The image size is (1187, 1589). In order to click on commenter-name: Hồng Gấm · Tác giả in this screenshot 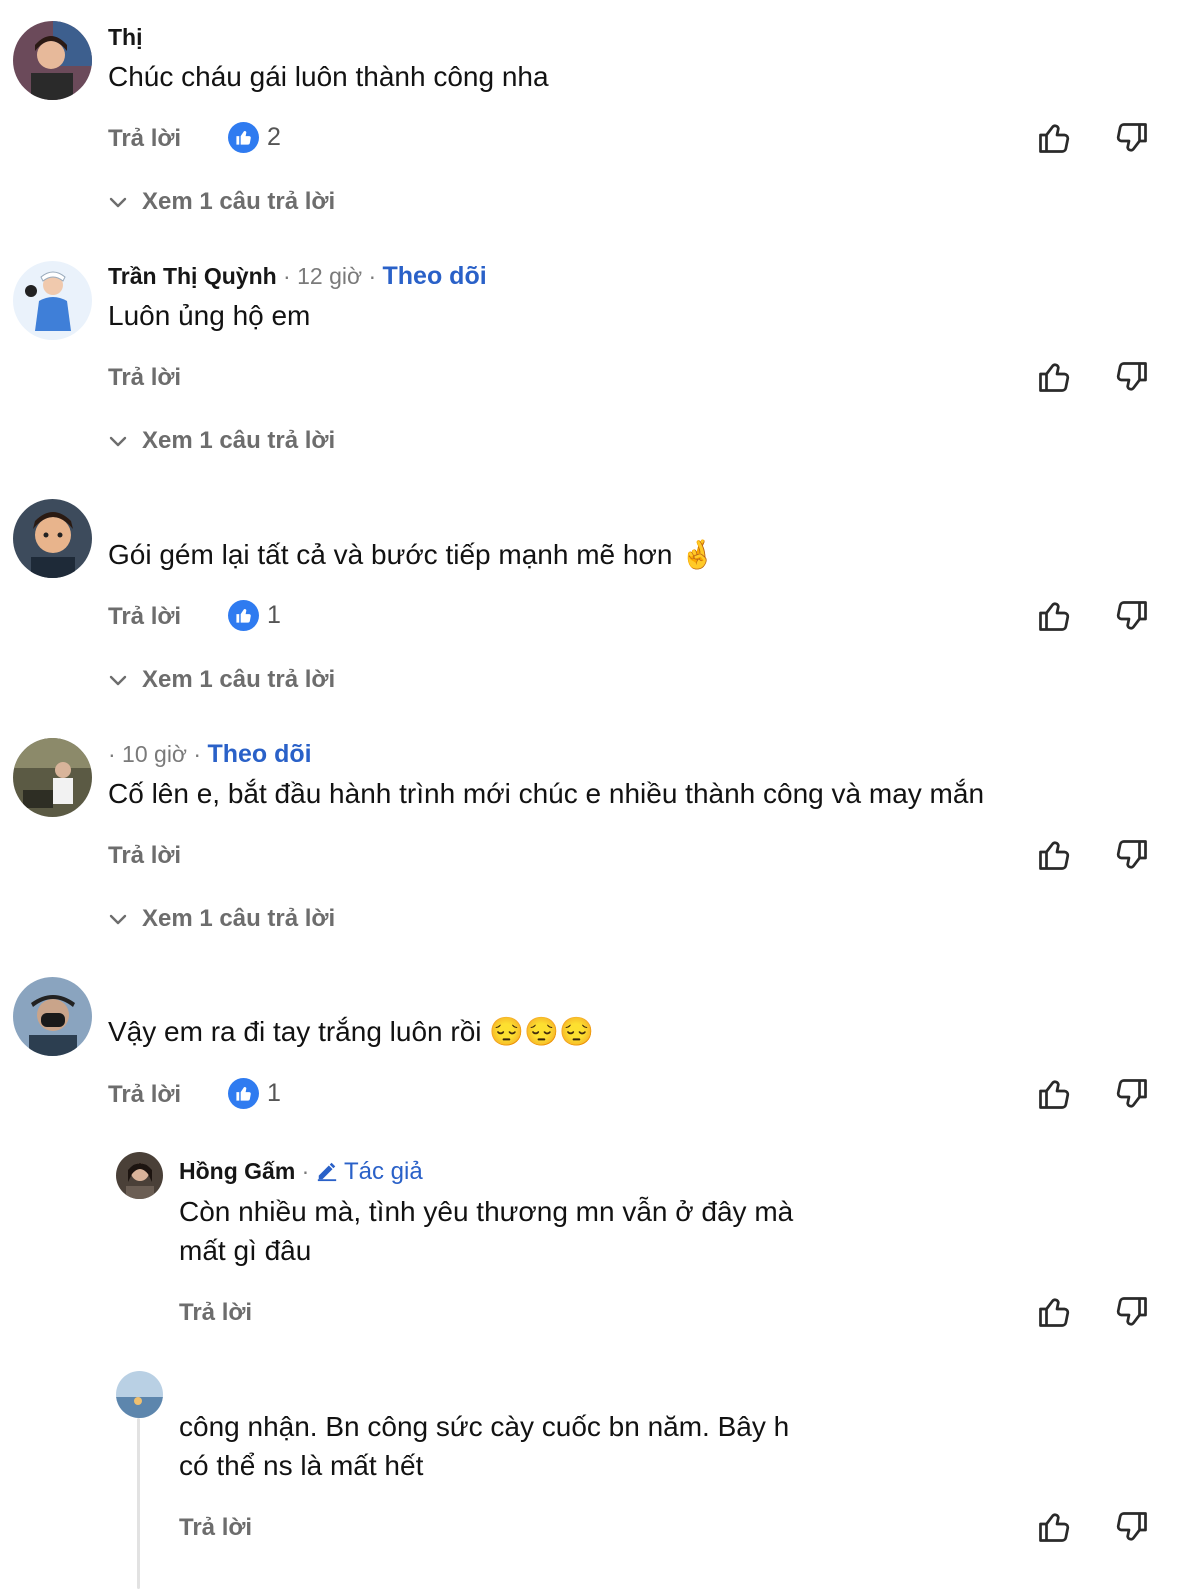, I will do `click(301, 1172)`.